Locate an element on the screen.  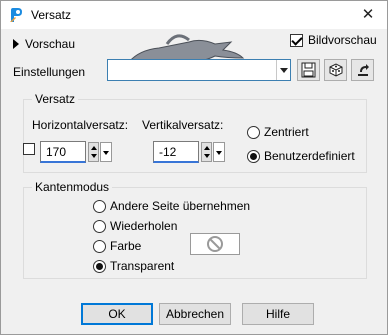
transparent-label: Transparent is located at coordinates (142, 266).